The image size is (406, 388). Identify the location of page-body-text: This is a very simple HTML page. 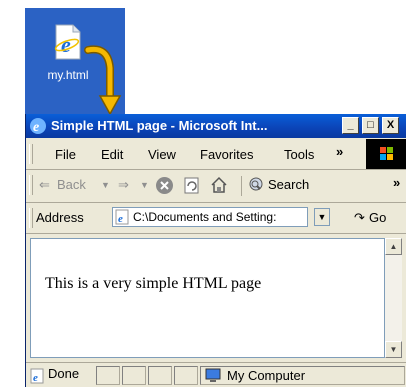
(153, 283).